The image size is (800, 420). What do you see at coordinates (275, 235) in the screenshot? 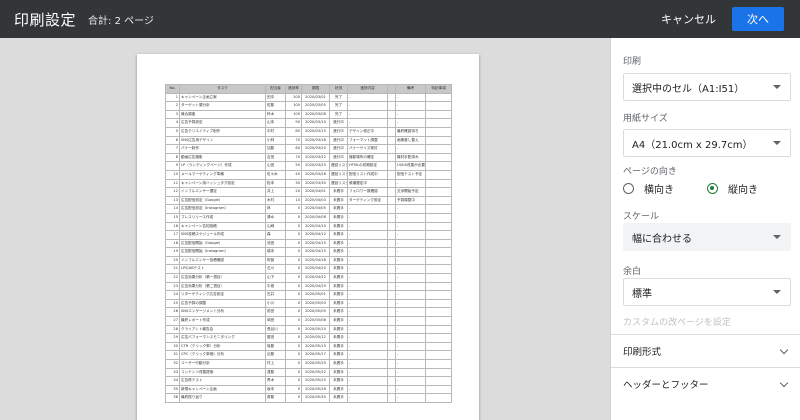
I see `table-cell: 森` at bounding box center [275, 235].